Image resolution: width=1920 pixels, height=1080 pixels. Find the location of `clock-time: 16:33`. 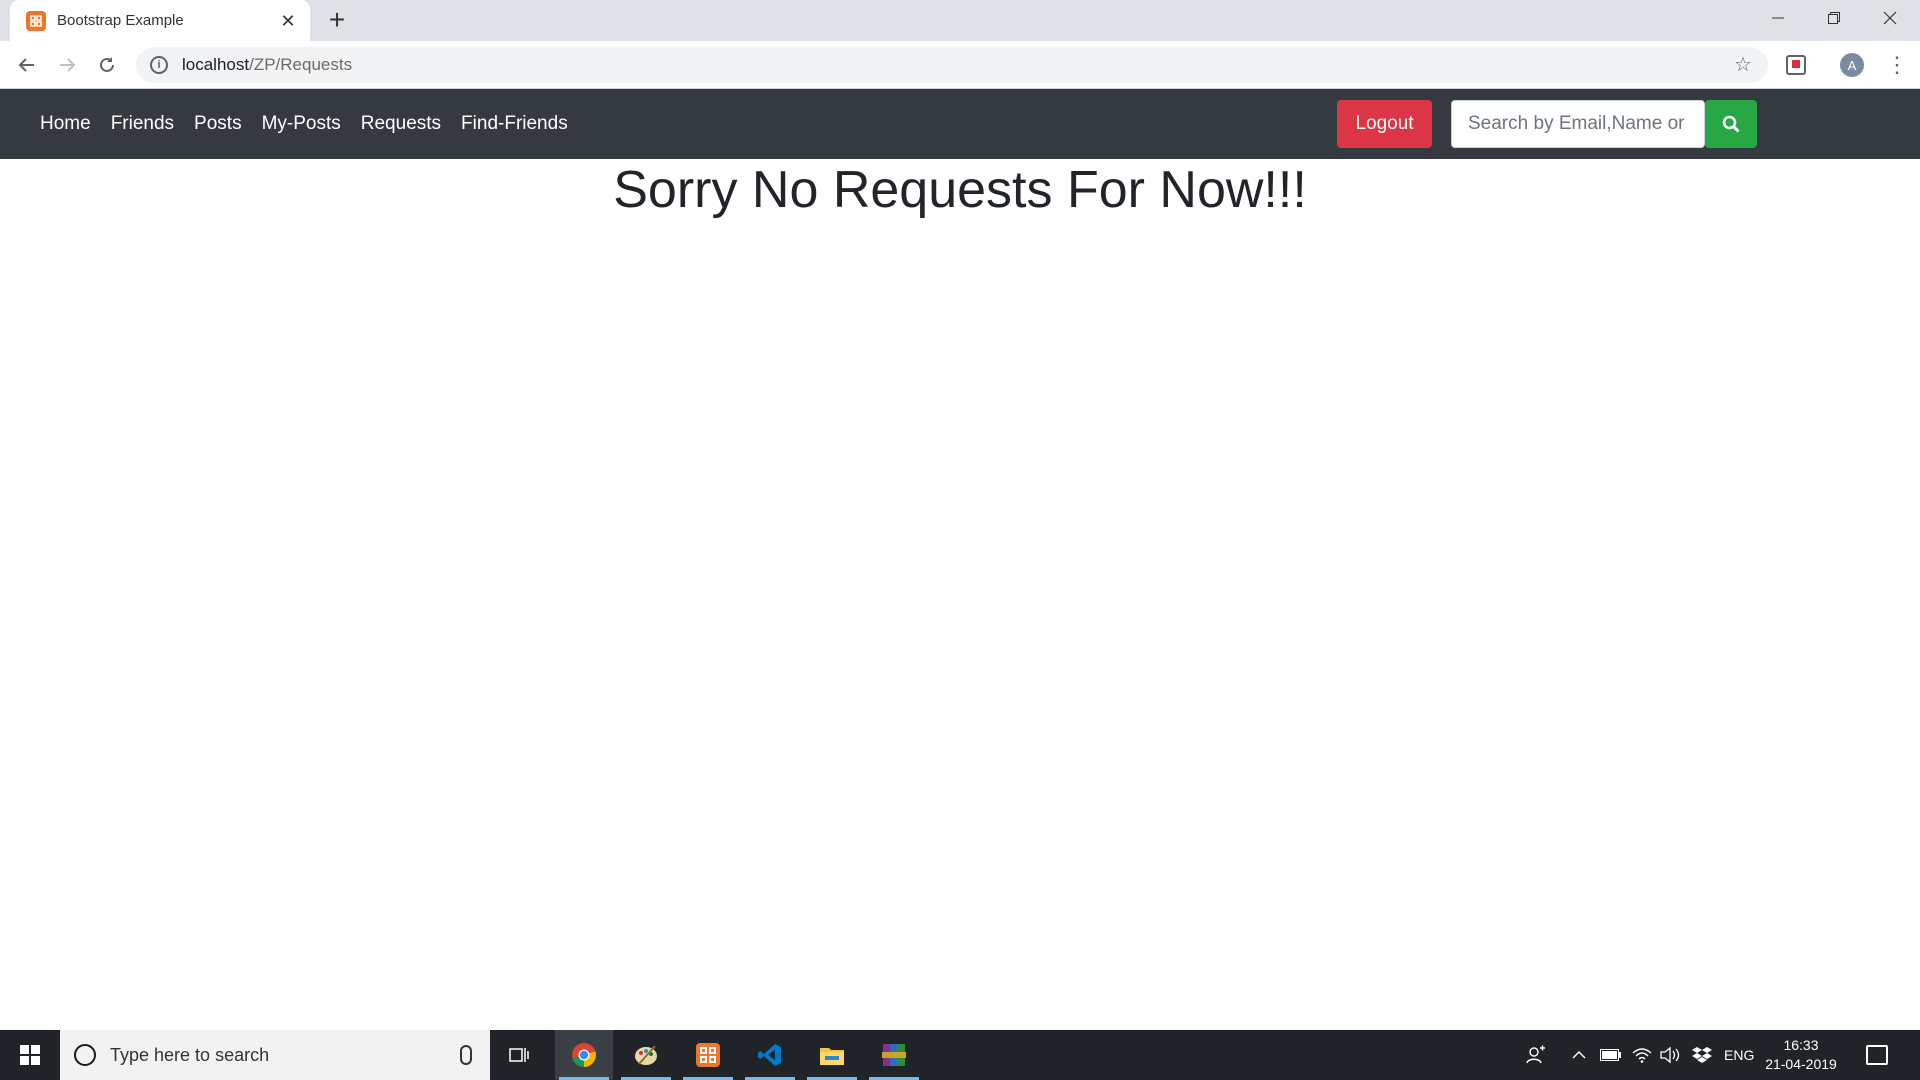

clock-time: 16:33 is located at coordinates (1801, 1045).